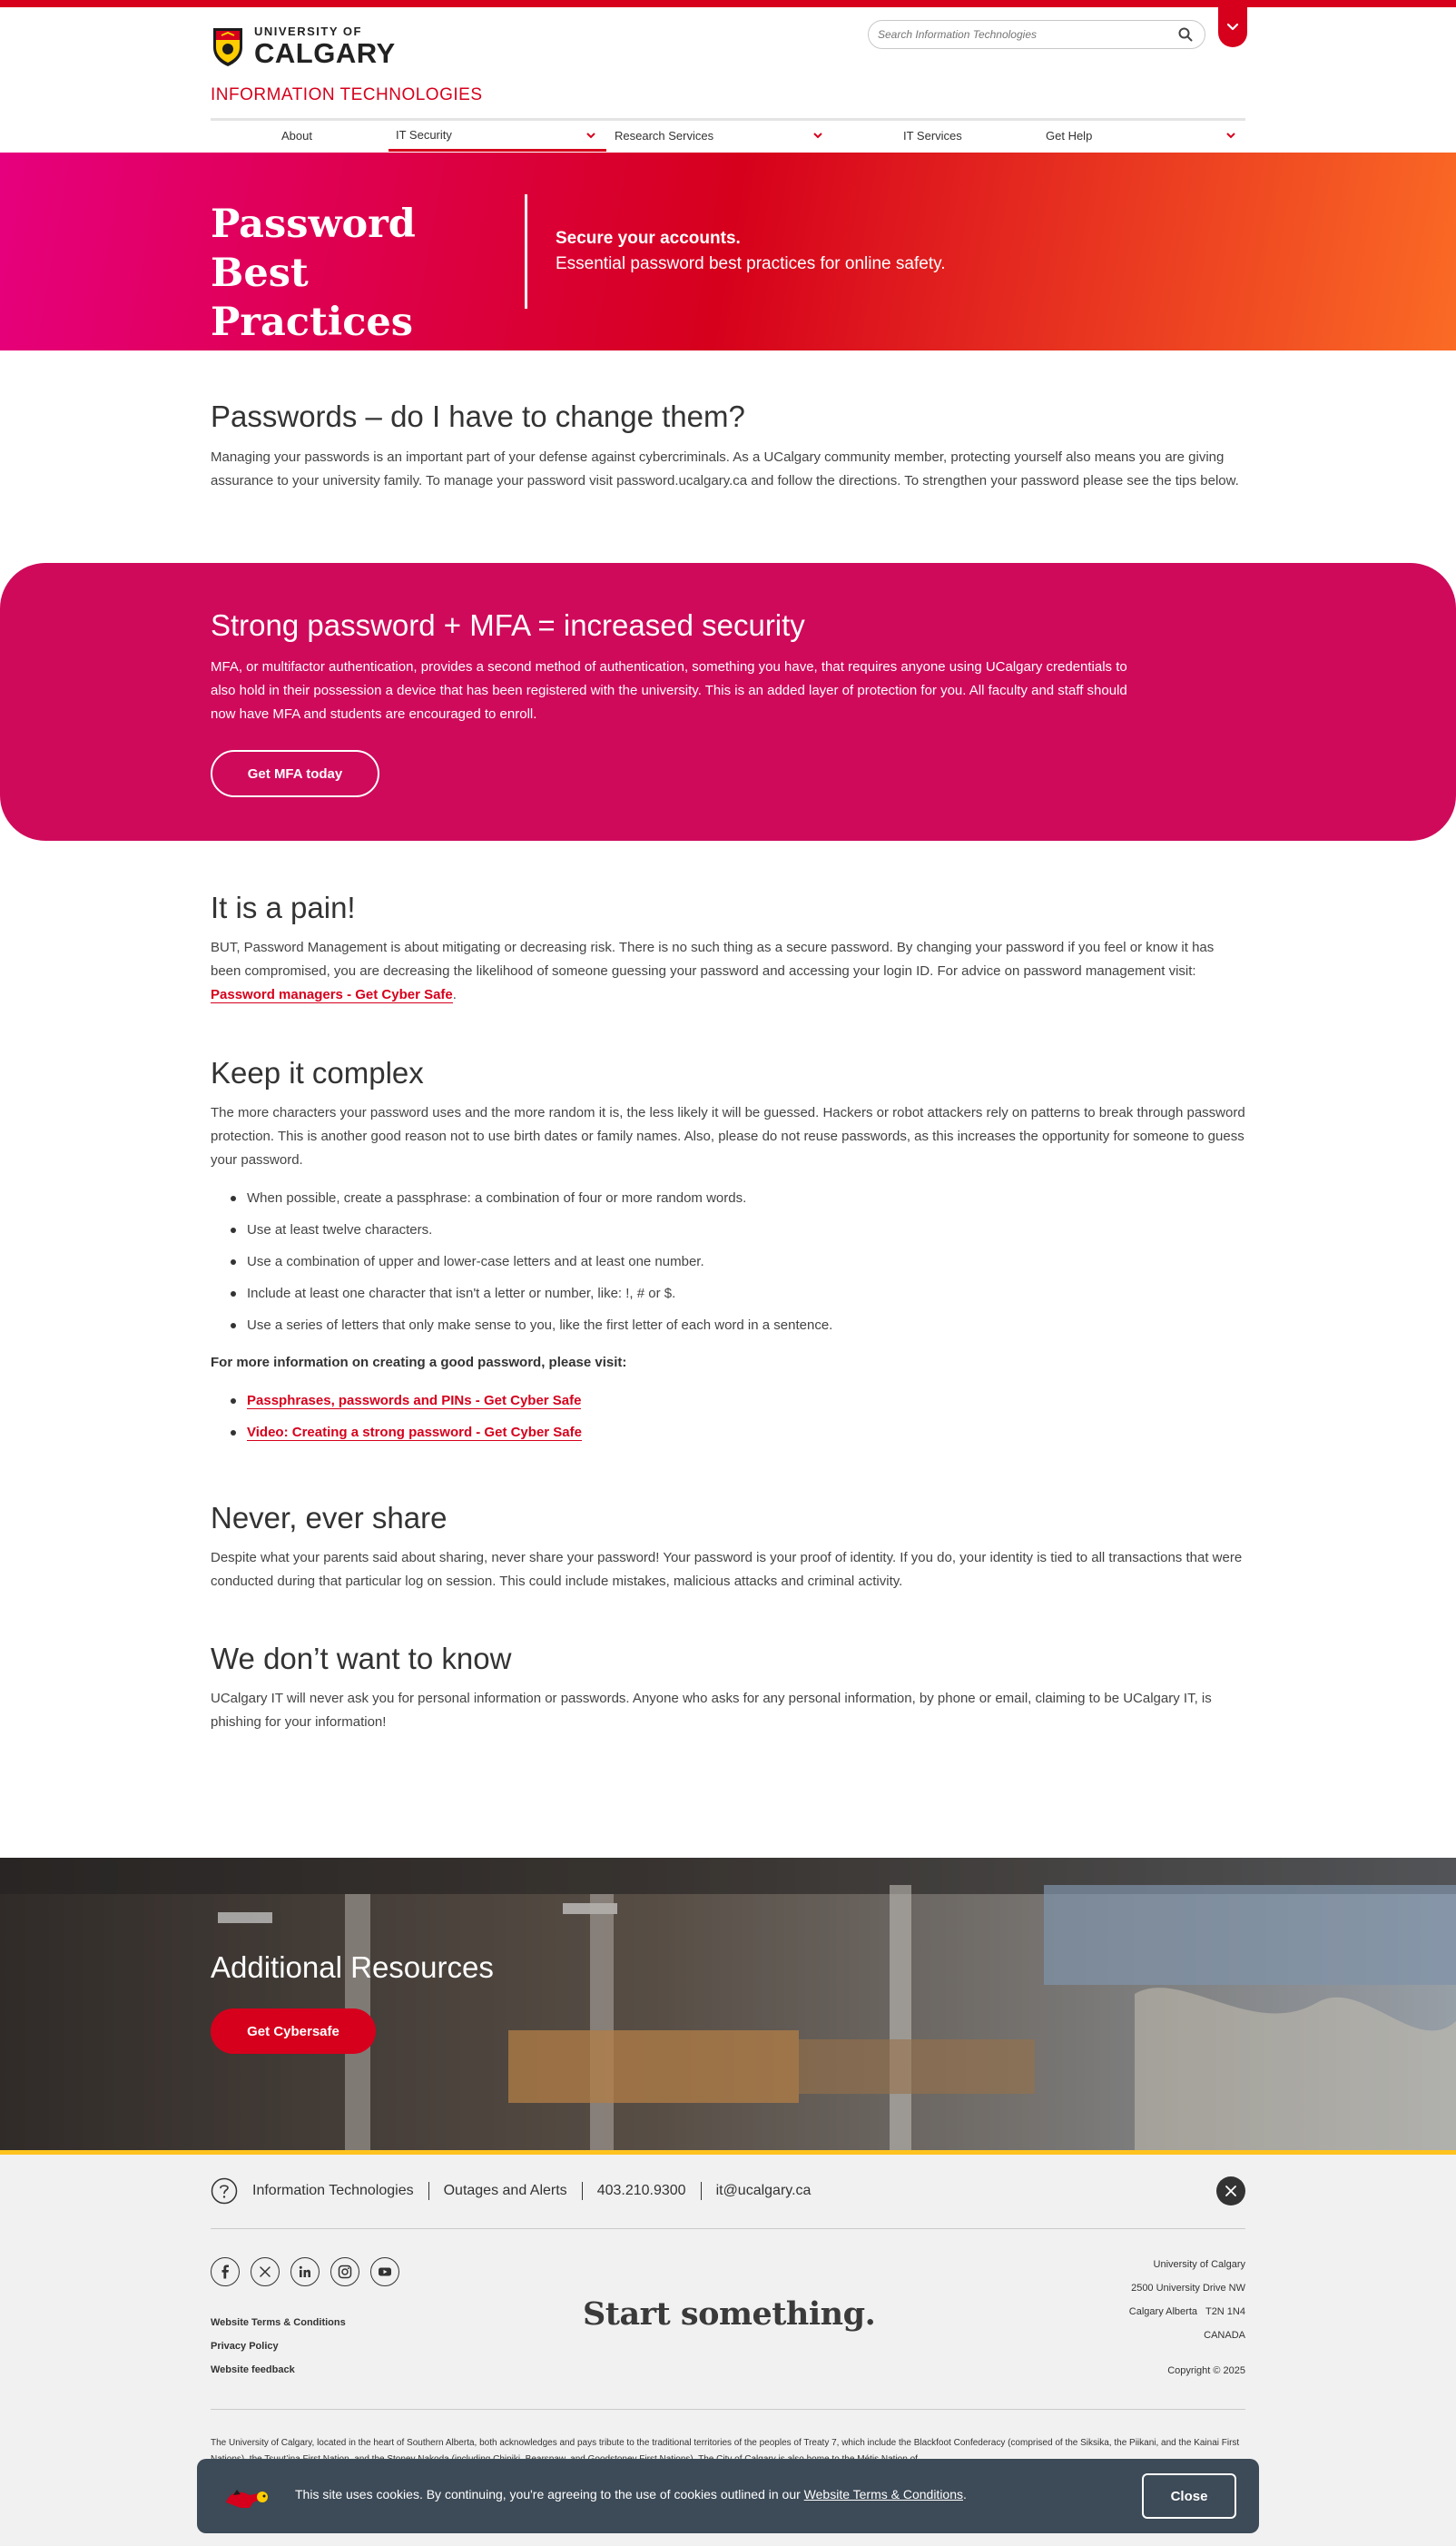 The width and height of the screenshot is (1456, 2546). What do you see at coordinates (347, 95) in the screenshot?
I see `department-title: INFORMATION TECHNOLOGIES` at bounding box center [347, 95].